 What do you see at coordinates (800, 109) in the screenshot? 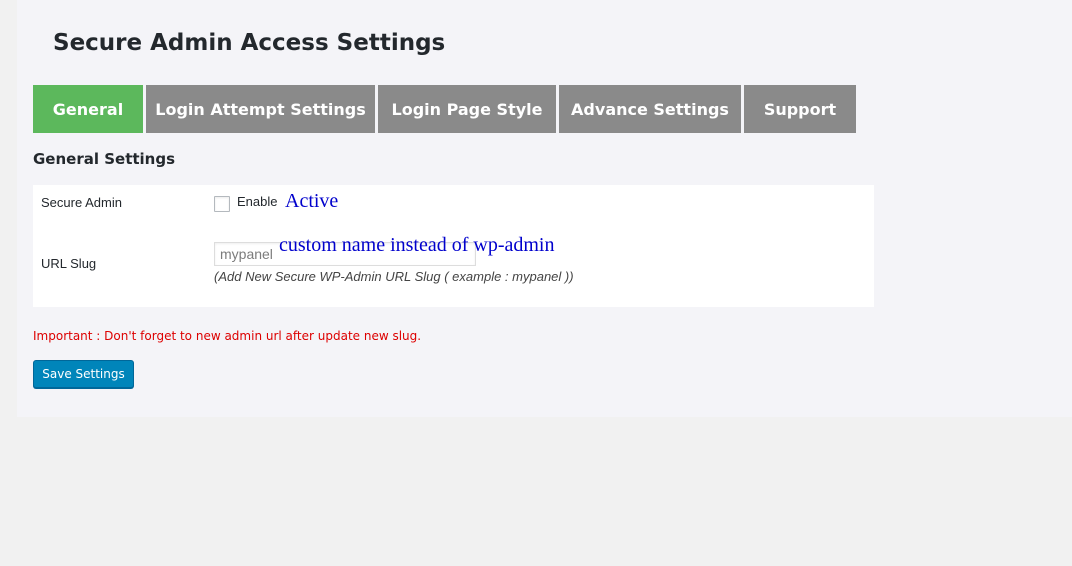
I see `tab-support: Support` at bounding box center [800, 109].